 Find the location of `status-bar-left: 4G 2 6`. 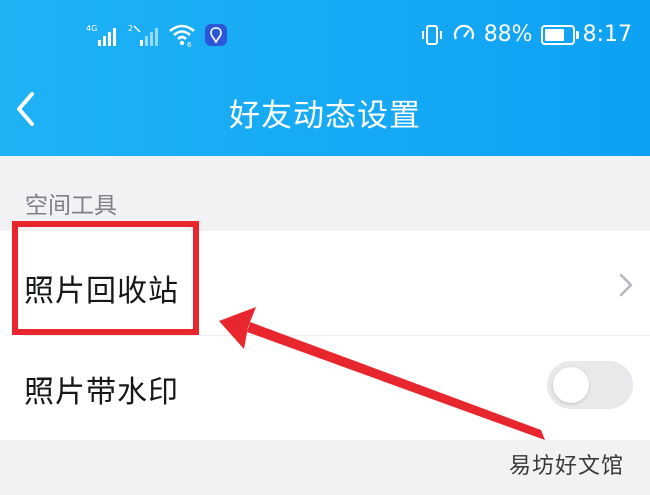

status-bar-left: 4G 2 6 is located at coordinates (157, 35).